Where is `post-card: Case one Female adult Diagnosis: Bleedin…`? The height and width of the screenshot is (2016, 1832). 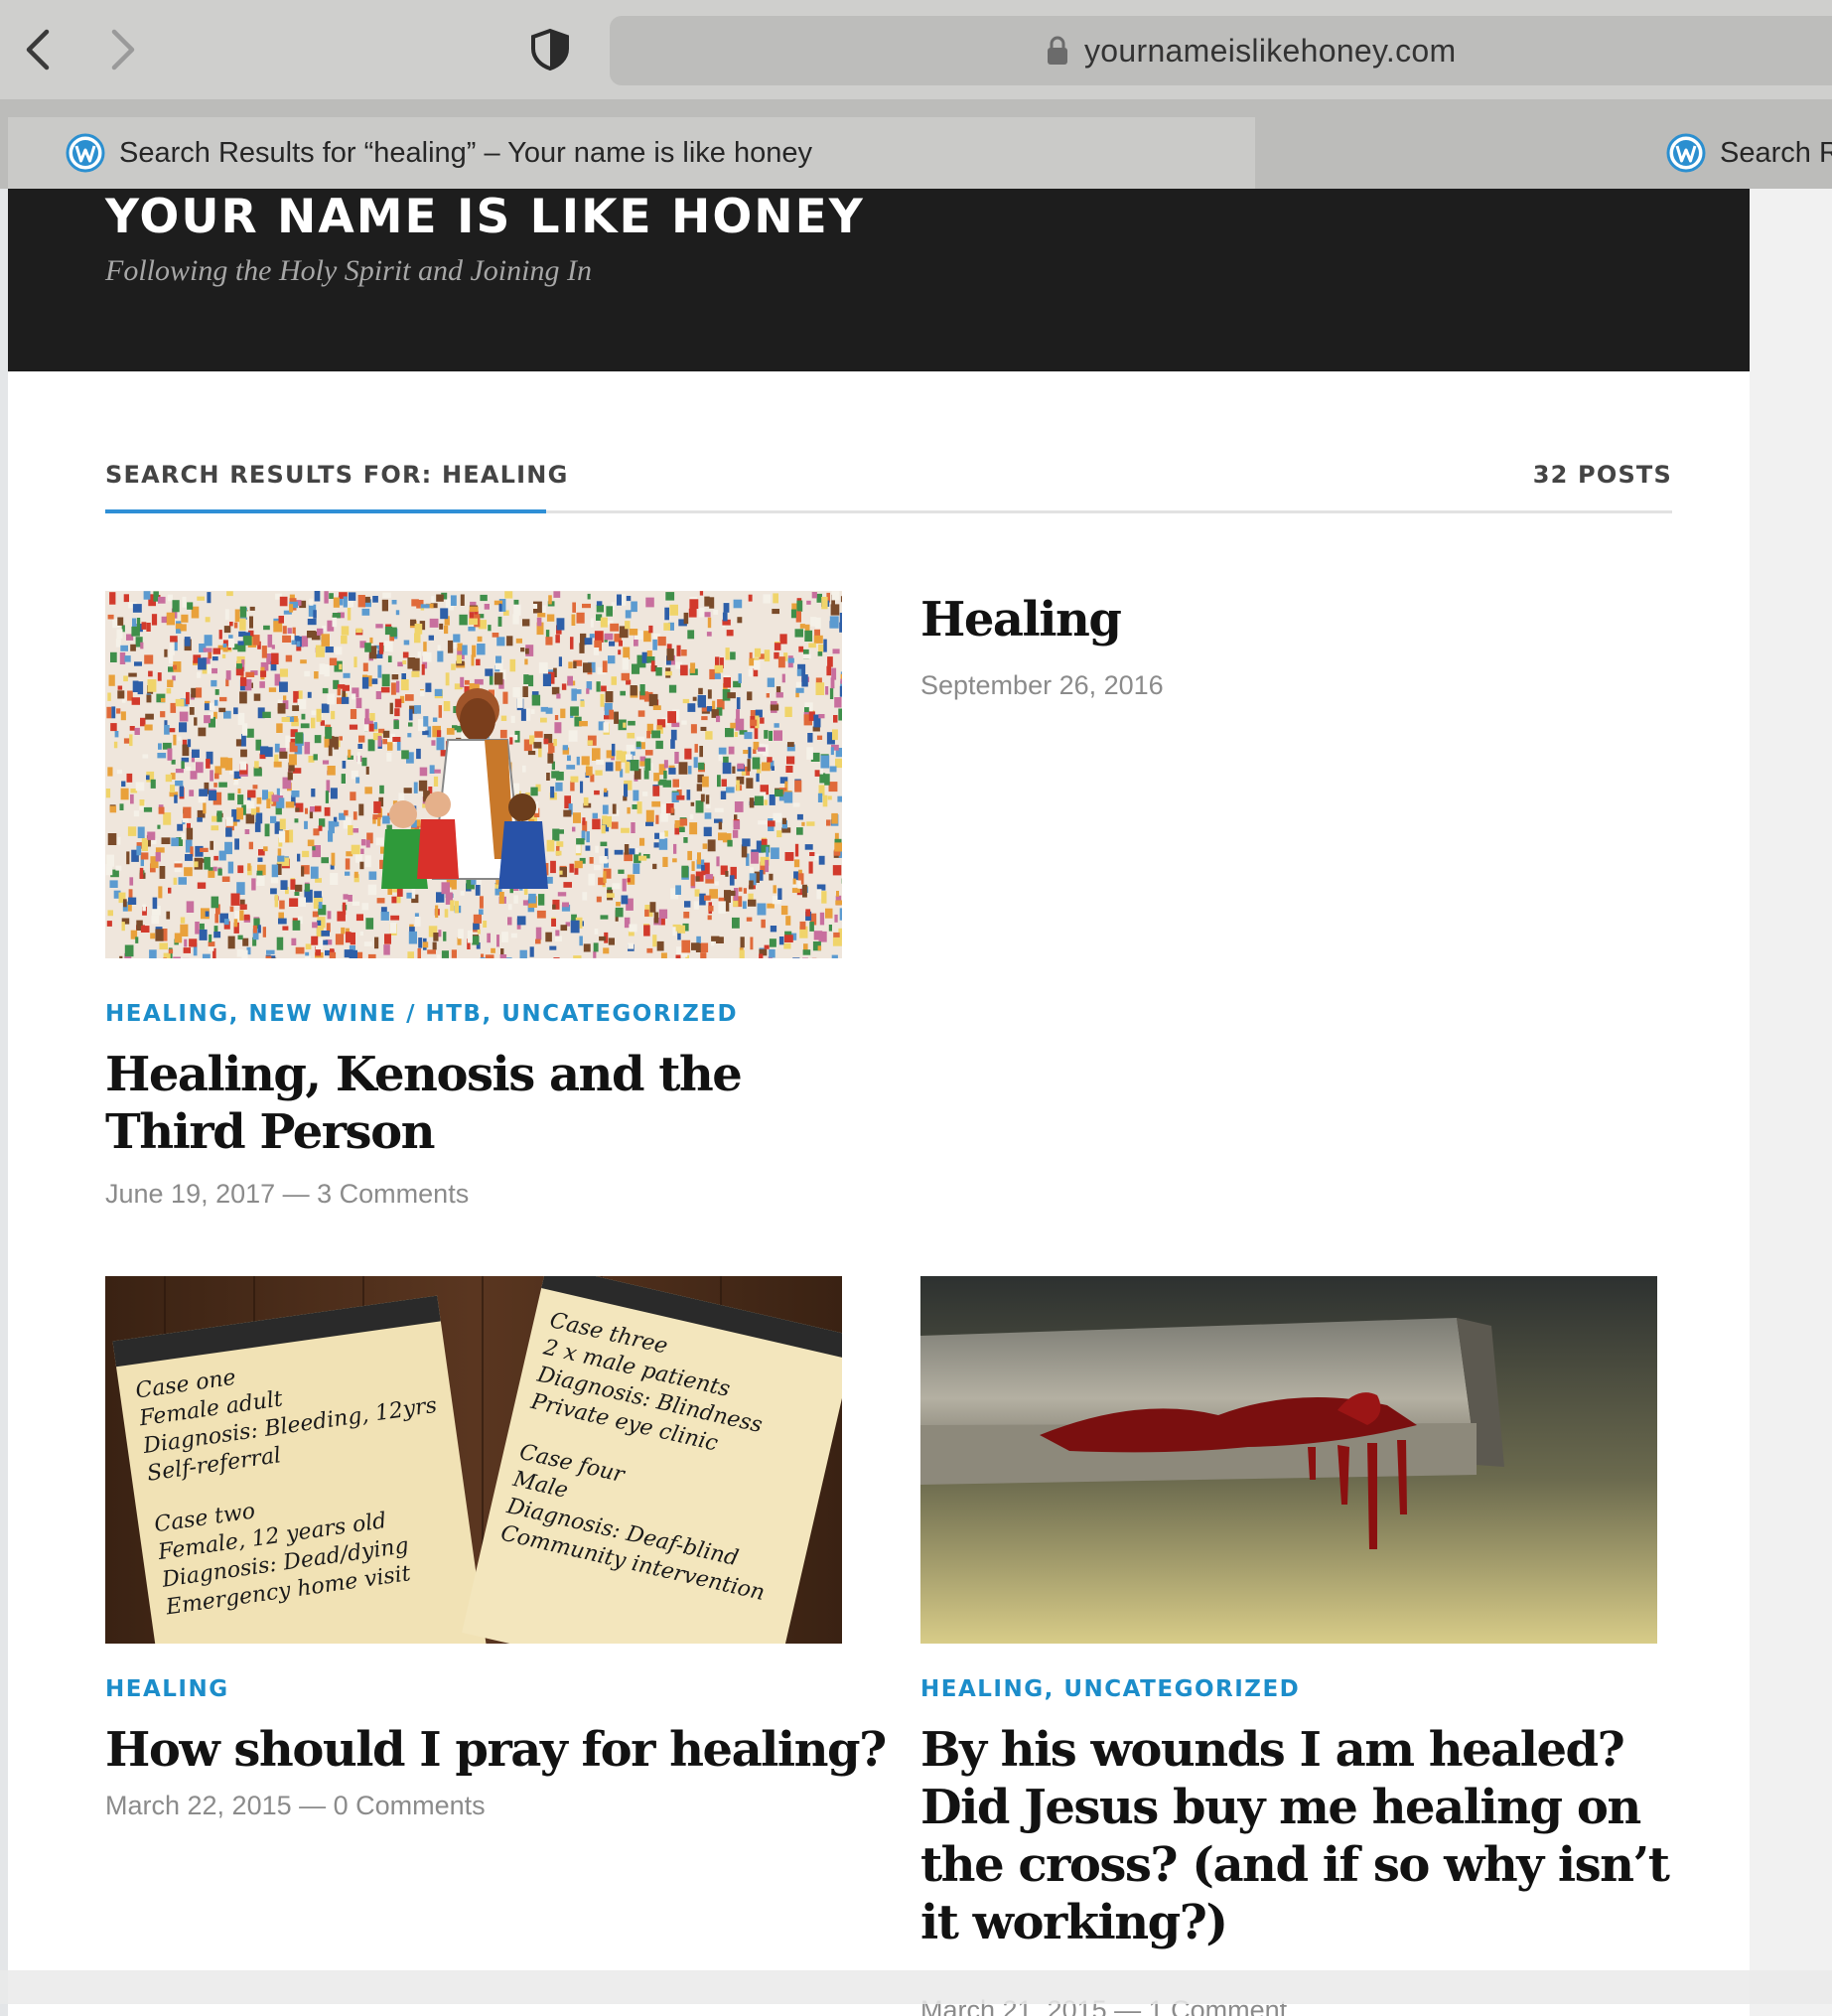 post-card: Case one Female adult Diagnosis: Bleedin… is located at coordinates (473, 1554).